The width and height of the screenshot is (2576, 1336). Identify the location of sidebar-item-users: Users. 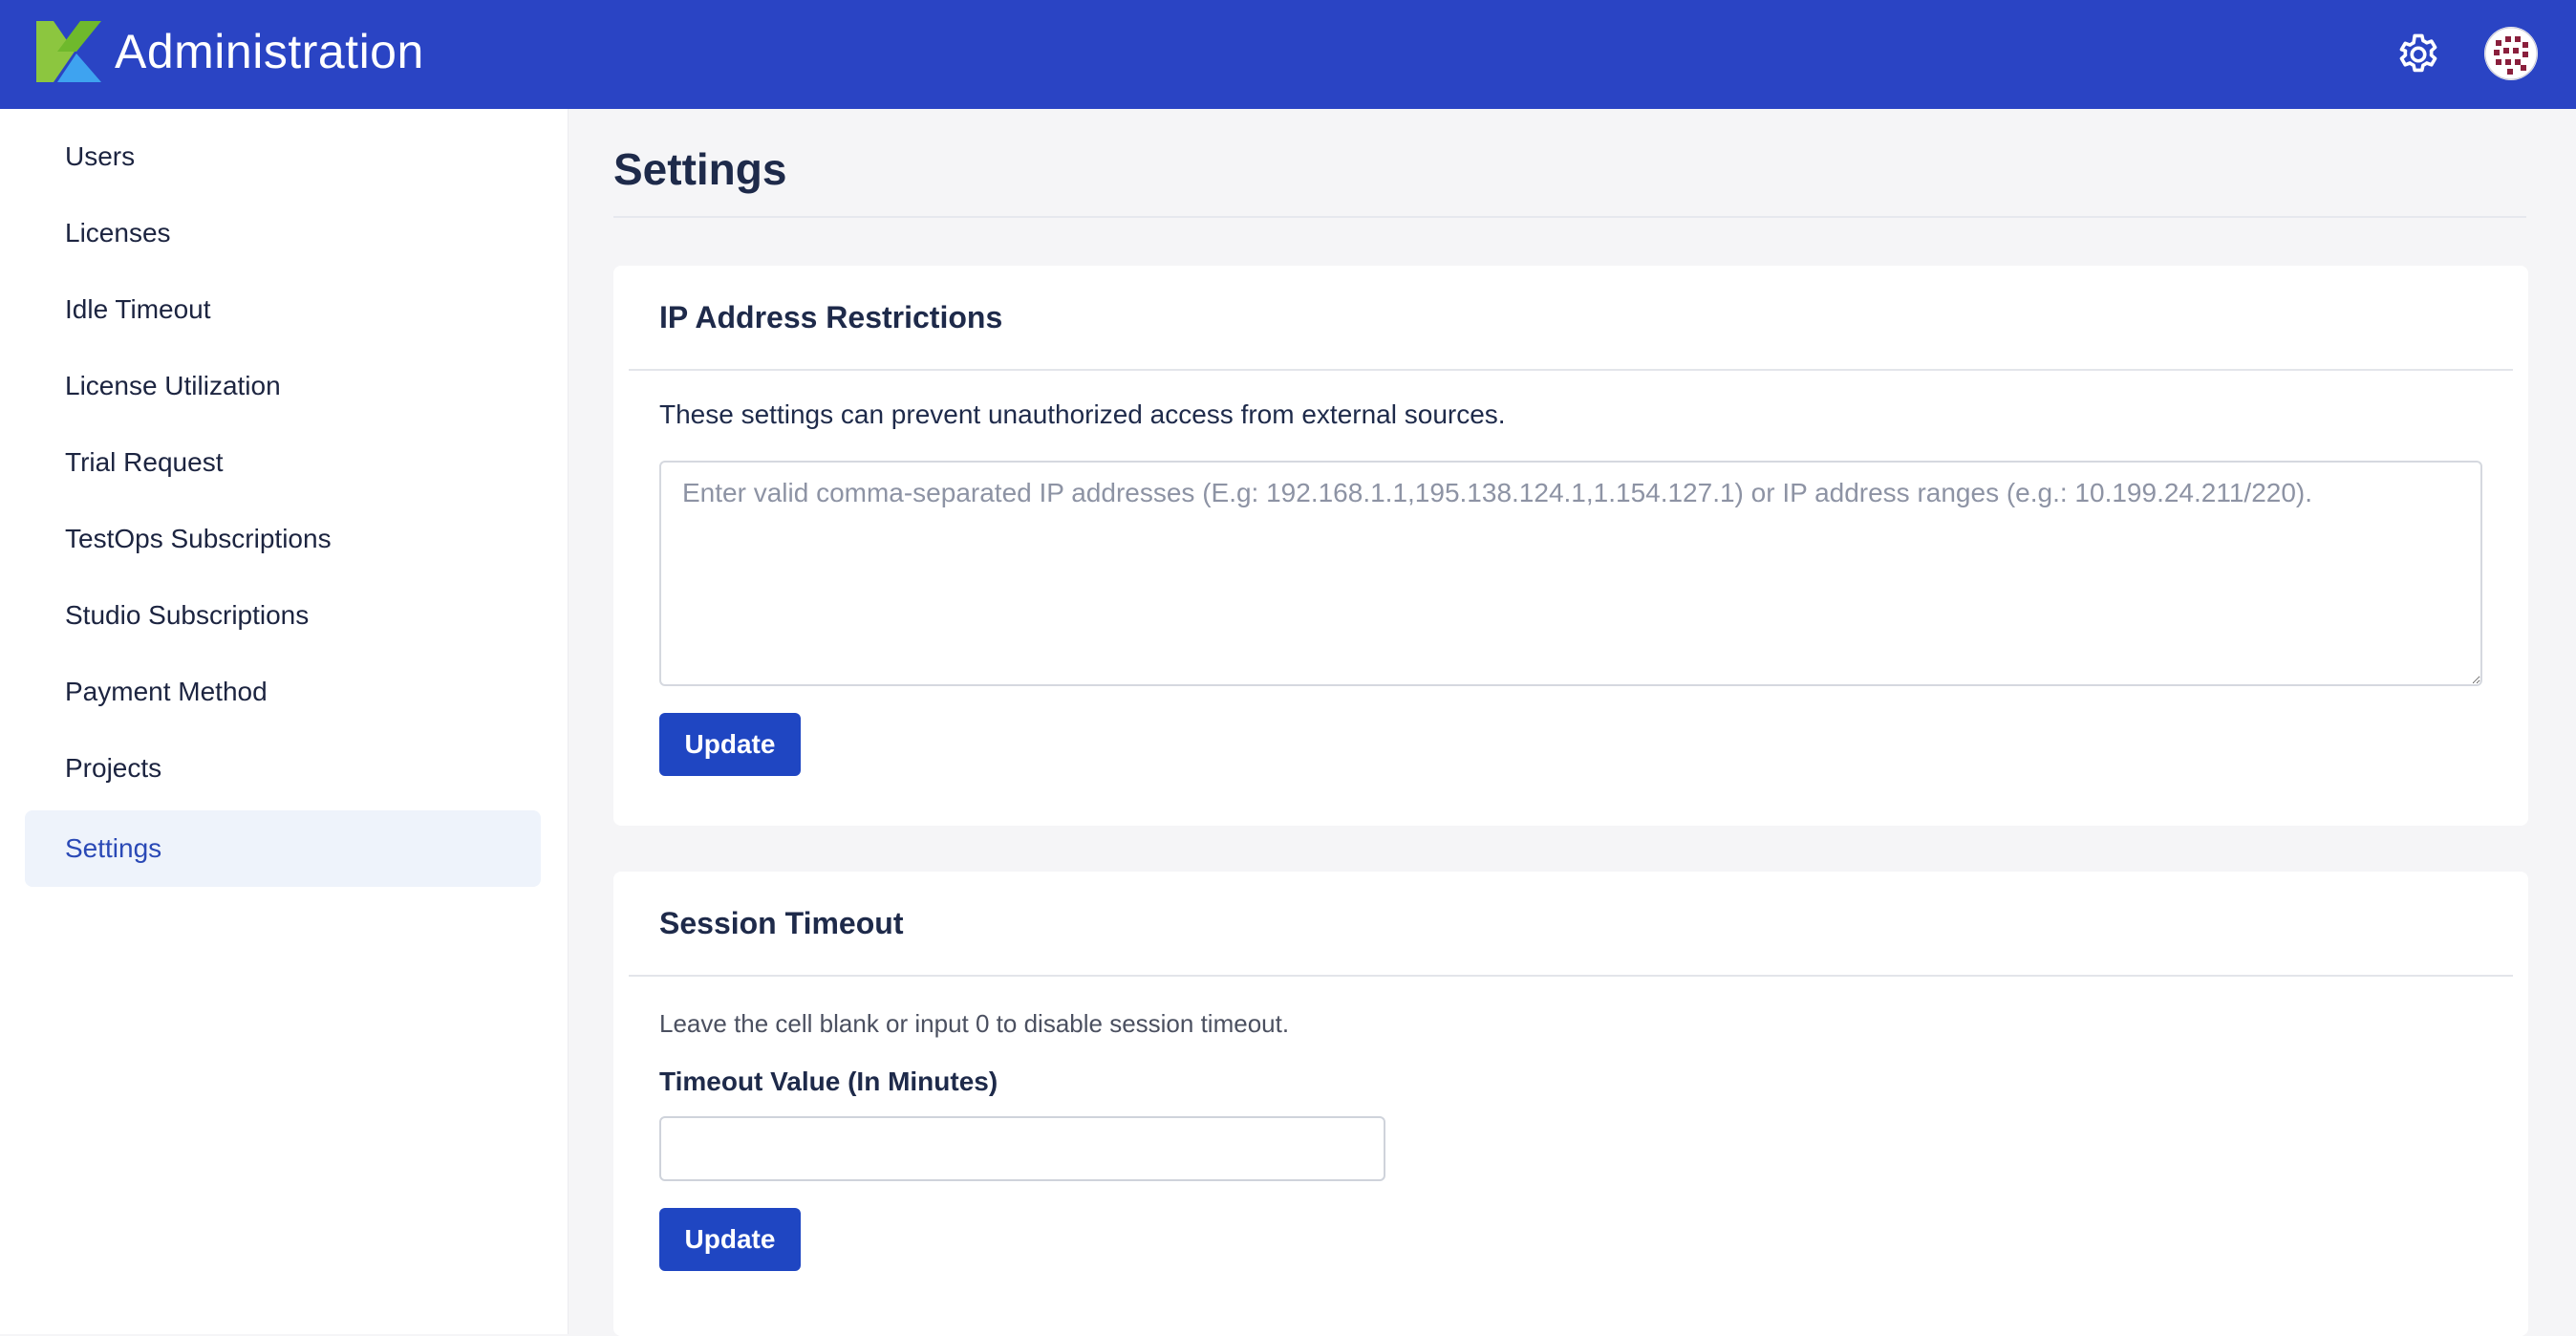
(283, 157).